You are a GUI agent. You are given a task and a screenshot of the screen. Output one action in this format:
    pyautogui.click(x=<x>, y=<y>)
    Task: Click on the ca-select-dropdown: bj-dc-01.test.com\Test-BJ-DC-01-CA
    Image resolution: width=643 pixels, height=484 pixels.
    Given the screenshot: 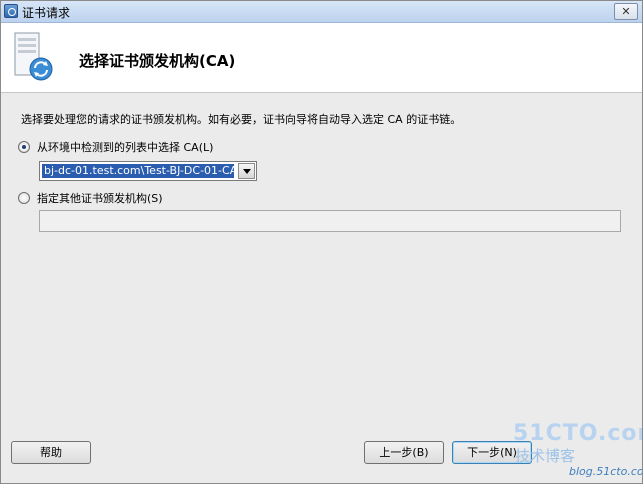 What is the action you would take?
    pyautogui.click(x=148, y=171)
    